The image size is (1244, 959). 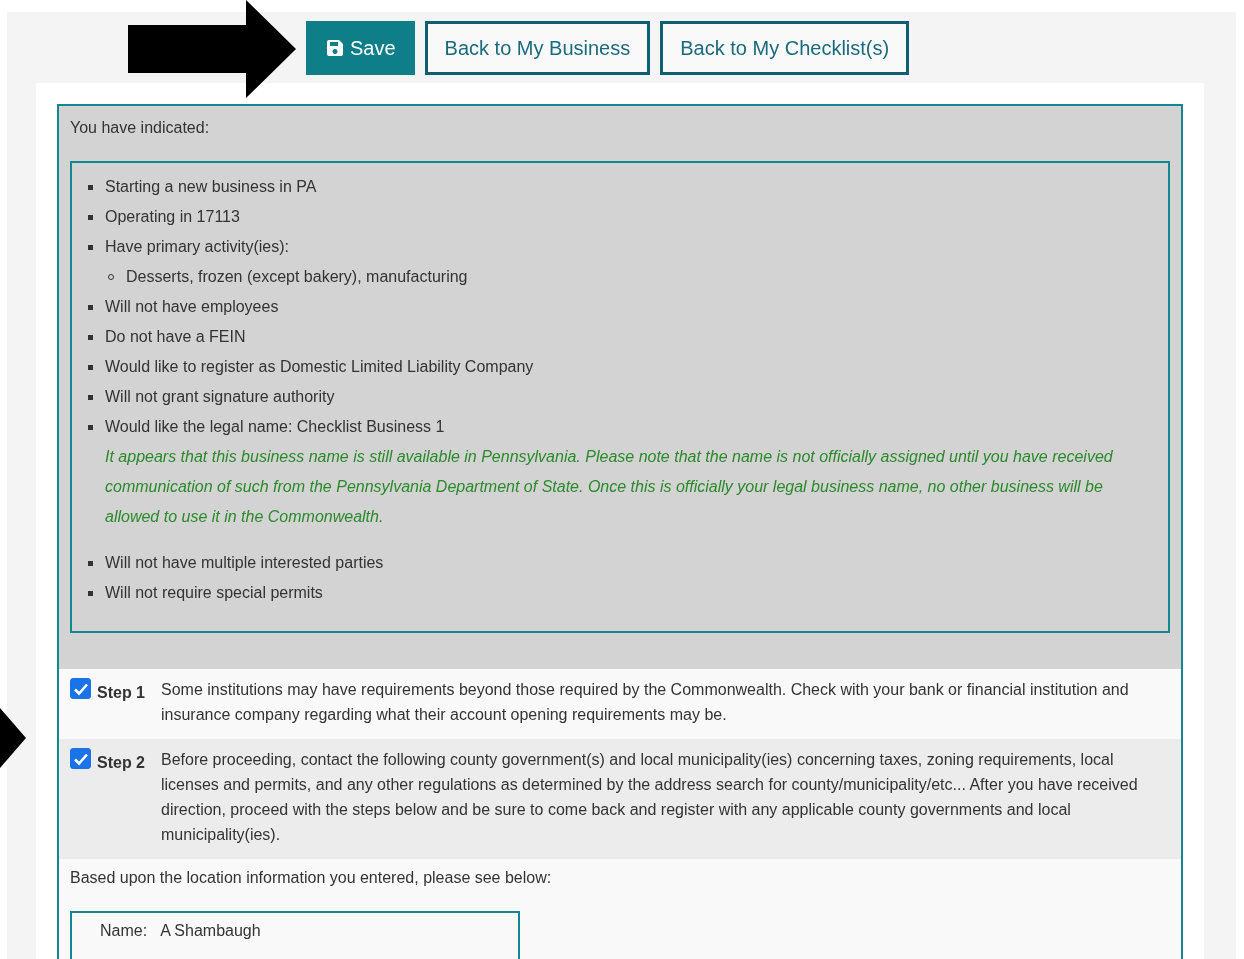 What do you see at coordinates (121, 762) in the screenshot?
I see `step-label: Step 2` at bounding box center [121, 762].